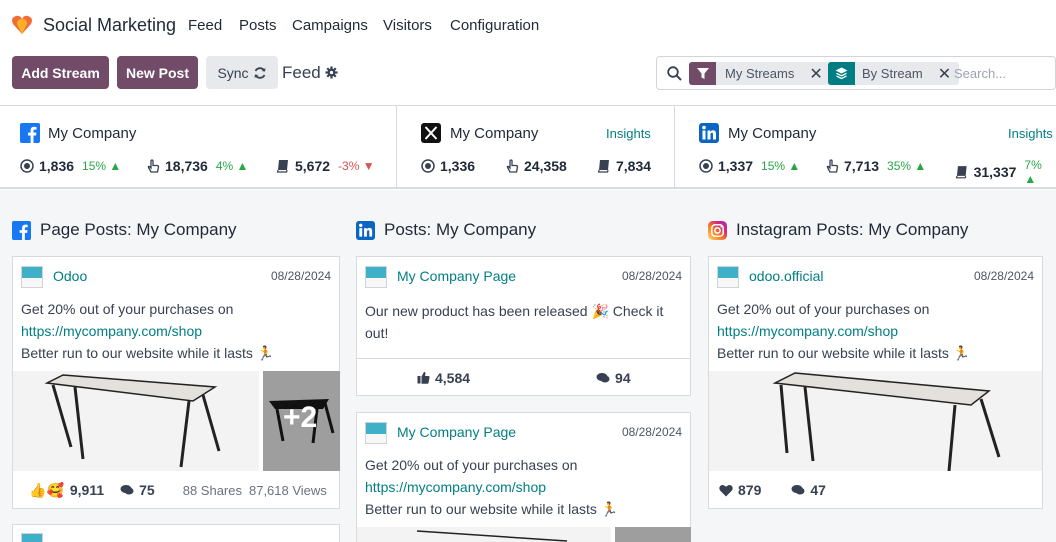  I want to click on gear-icon, so click(331, 72).